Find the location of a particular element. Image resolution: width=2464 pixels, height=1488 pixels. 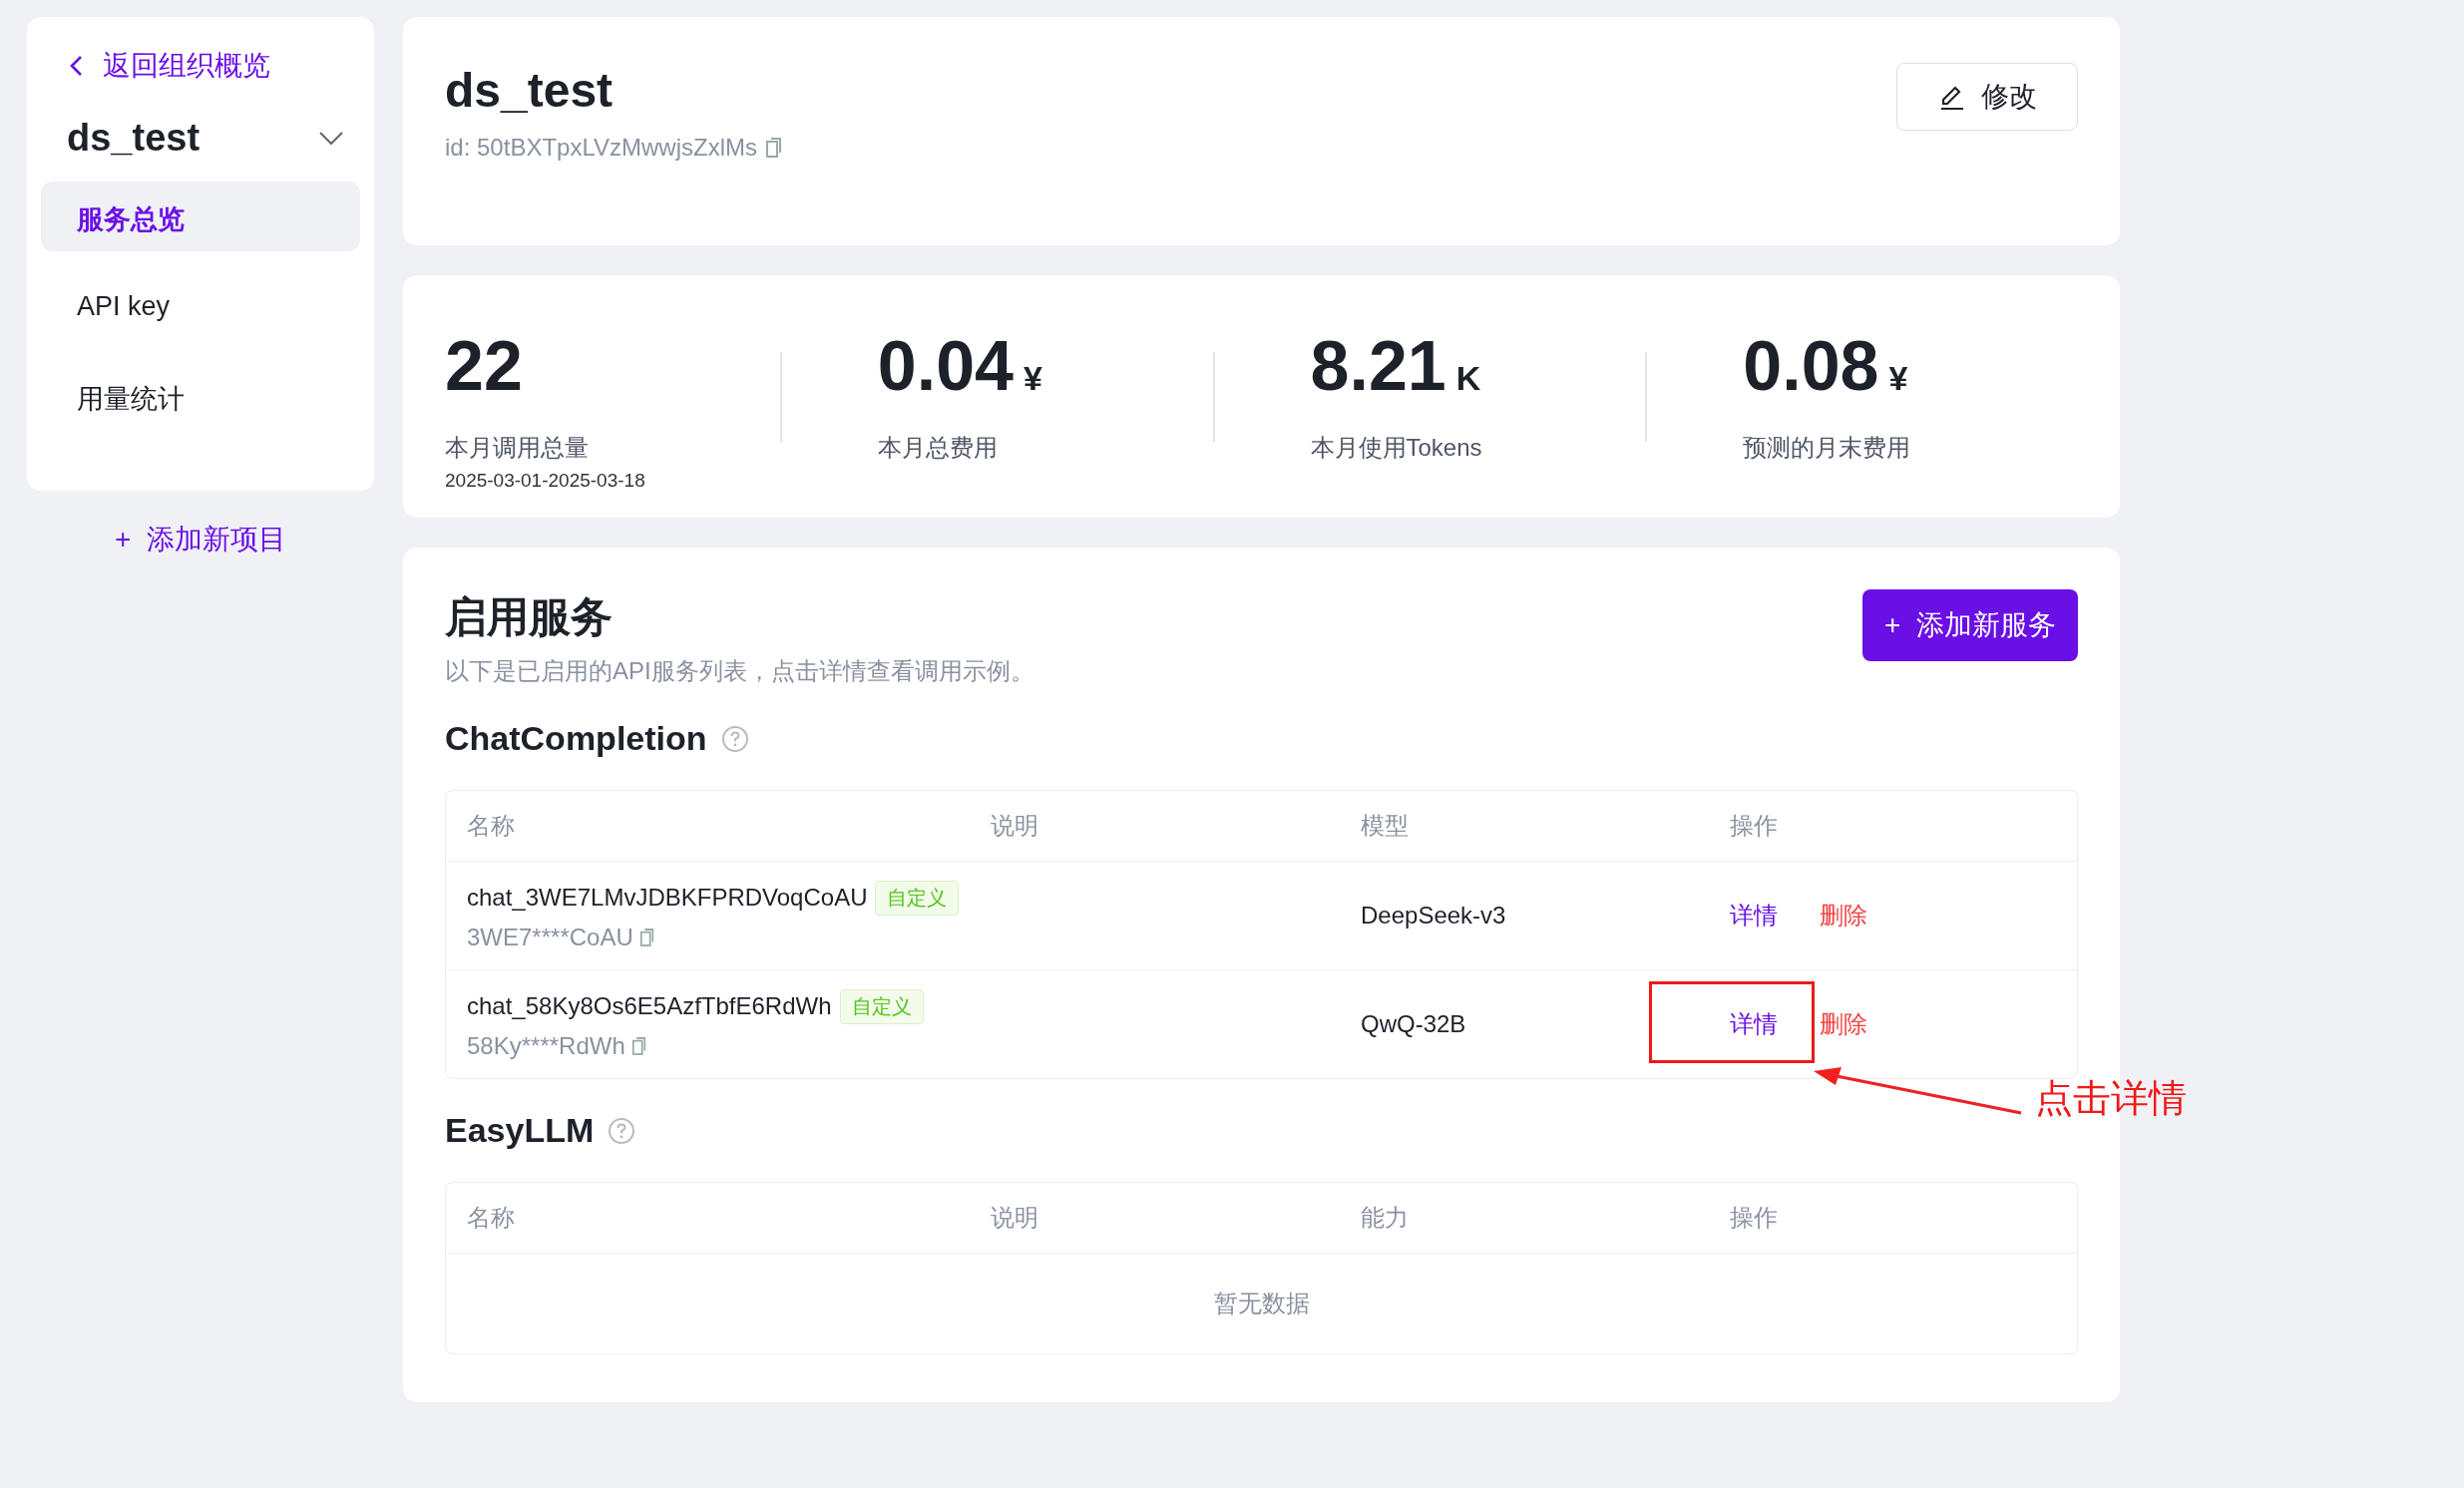

service-key: 3WE7****CoAU is located at coordinates (550, 937).